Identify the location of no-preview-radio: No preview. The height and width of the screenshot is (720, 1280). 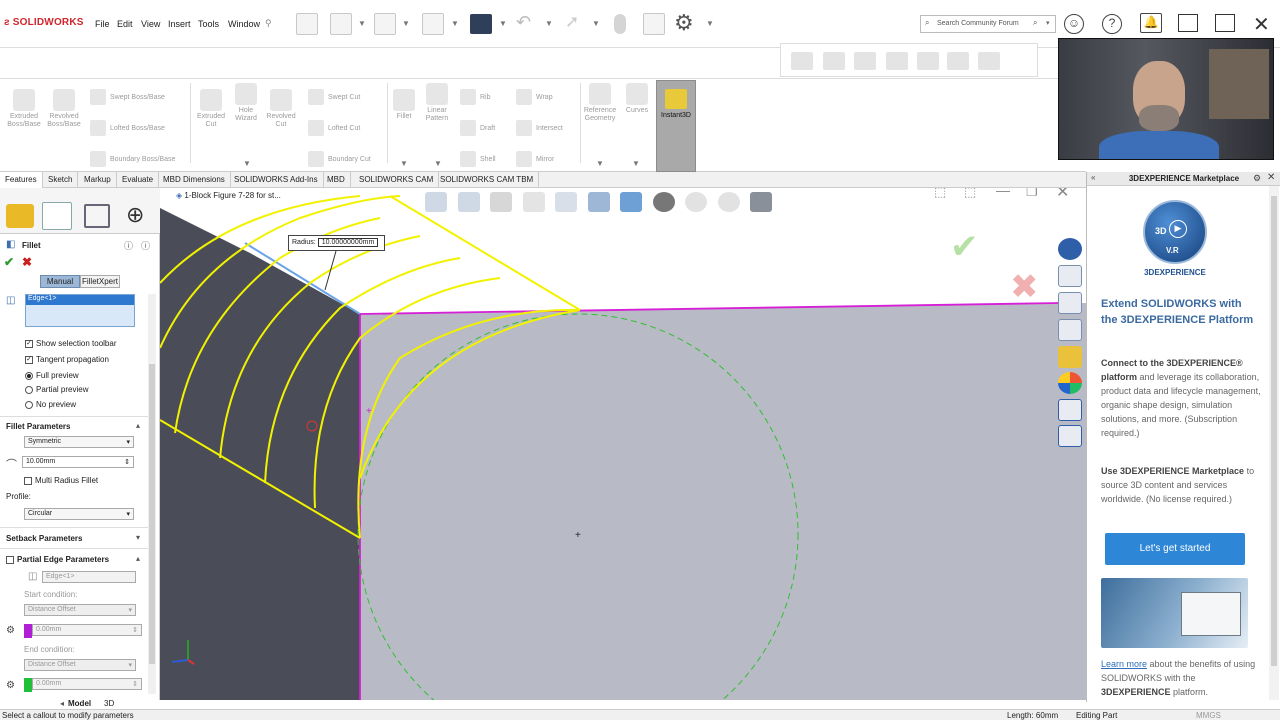
(50, 404).